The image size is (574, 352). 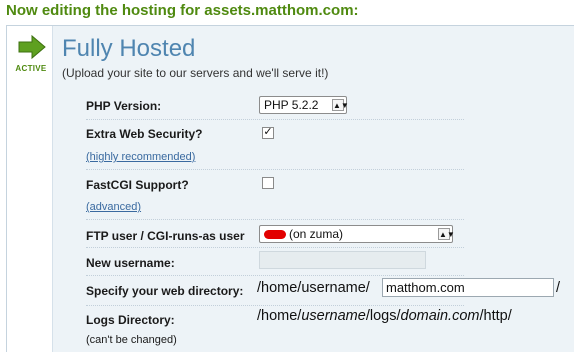 What do you see at coordinates (342, 260) in the screenshot?
I see `new-username-input` at bounding box center [342, 260].